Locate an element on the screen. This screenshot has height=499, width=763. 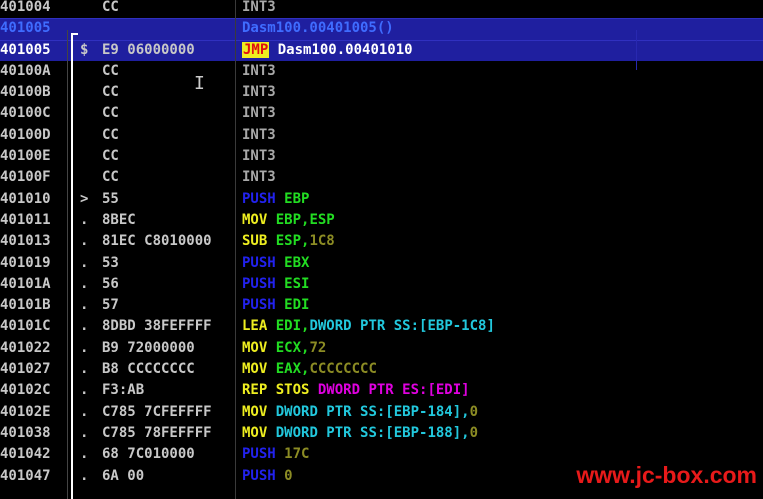
procedure-bracket-line is located at coordinates (72, 266).